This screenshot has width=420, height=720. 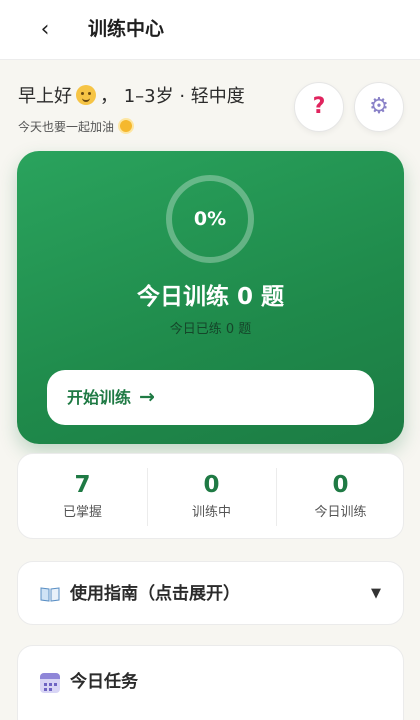 I want to click on start-training-label: 开始训练, so click(x=99, y=397).